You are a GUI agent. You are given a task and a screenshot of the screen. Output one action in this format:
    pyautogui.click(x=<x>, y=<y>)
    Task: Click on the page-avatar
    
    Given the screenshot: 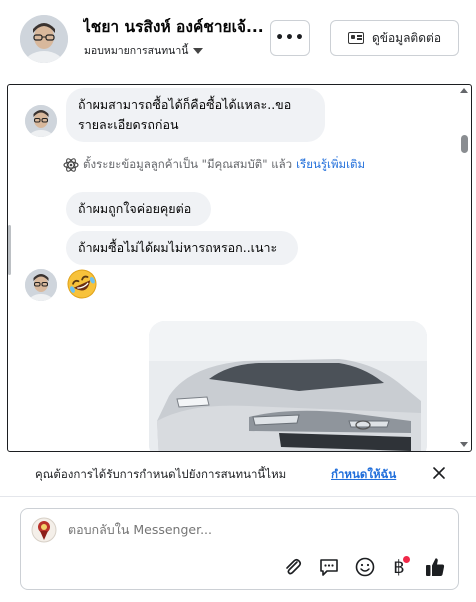 What is the action you would take?
    pyautogui.click(x=44, y=530)
    